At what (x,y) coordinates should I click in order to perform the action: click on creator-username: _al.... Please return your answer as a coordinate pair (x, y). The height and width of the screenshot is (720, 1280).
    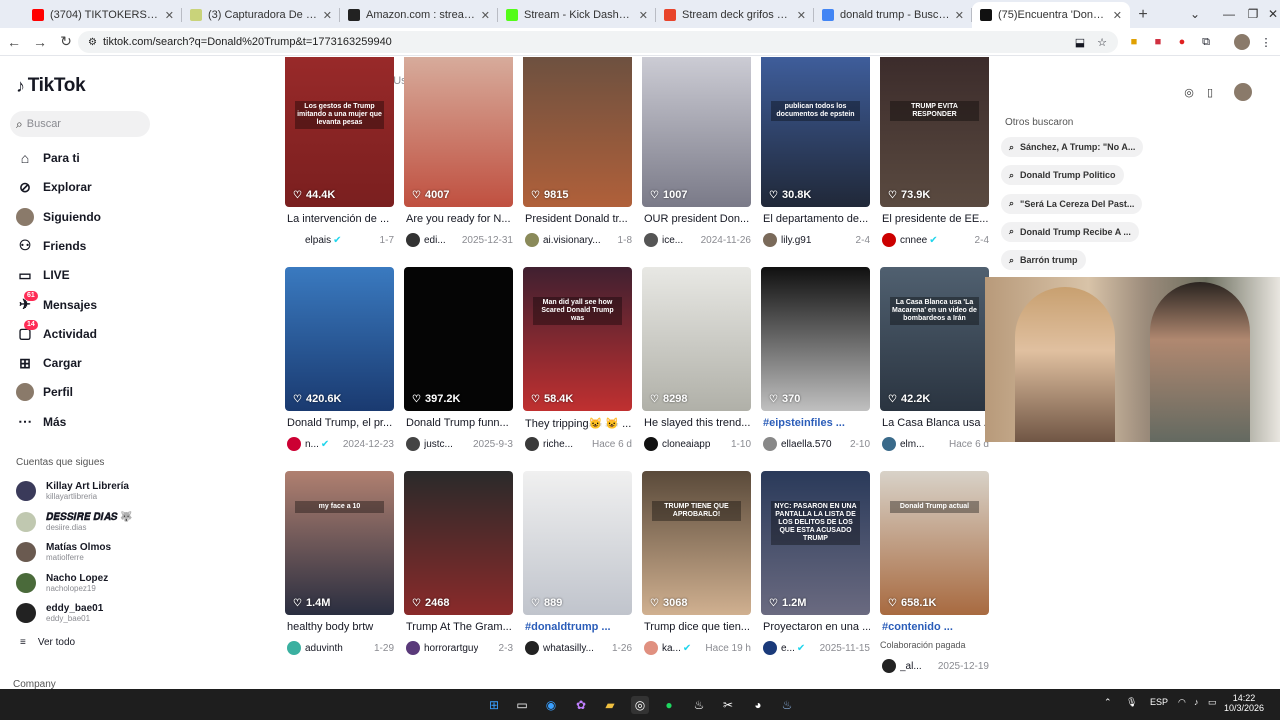
    Looking at the image, I should click on (911, 666).